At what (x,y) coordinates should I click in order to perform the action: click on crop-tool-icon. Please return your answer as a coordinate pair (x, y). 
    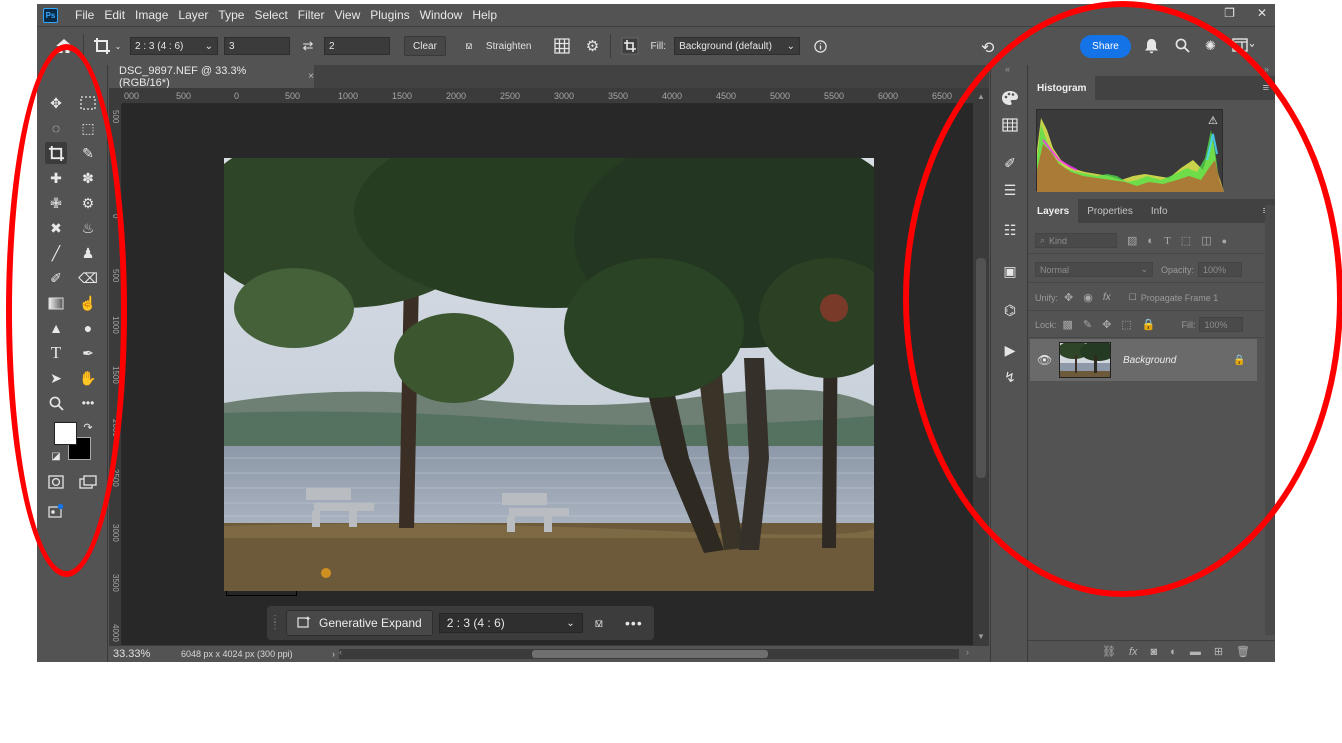
    Looking at the image, I should click on (56, 153).